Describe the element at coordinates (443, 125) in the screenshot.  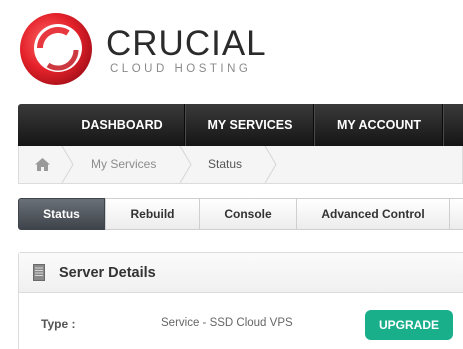
I see `nav-divider` at that location.